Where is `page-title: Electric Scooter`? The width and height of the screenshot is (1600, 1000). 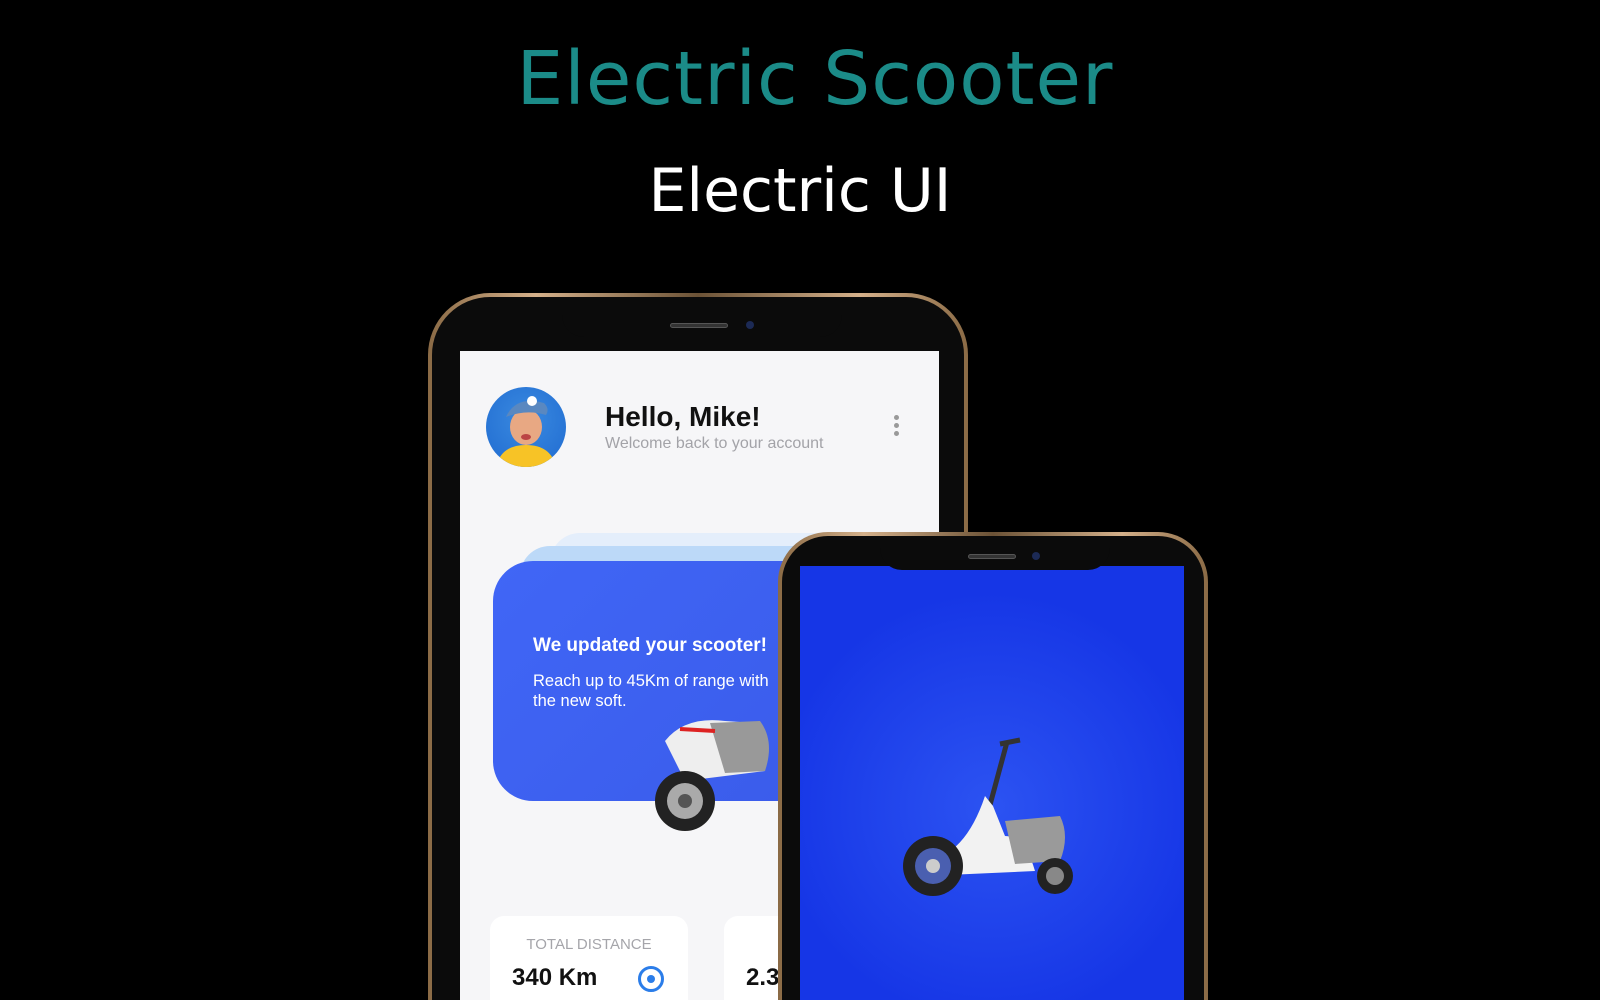
page-title: Electric Scooter is located at coordinates (815, 79).